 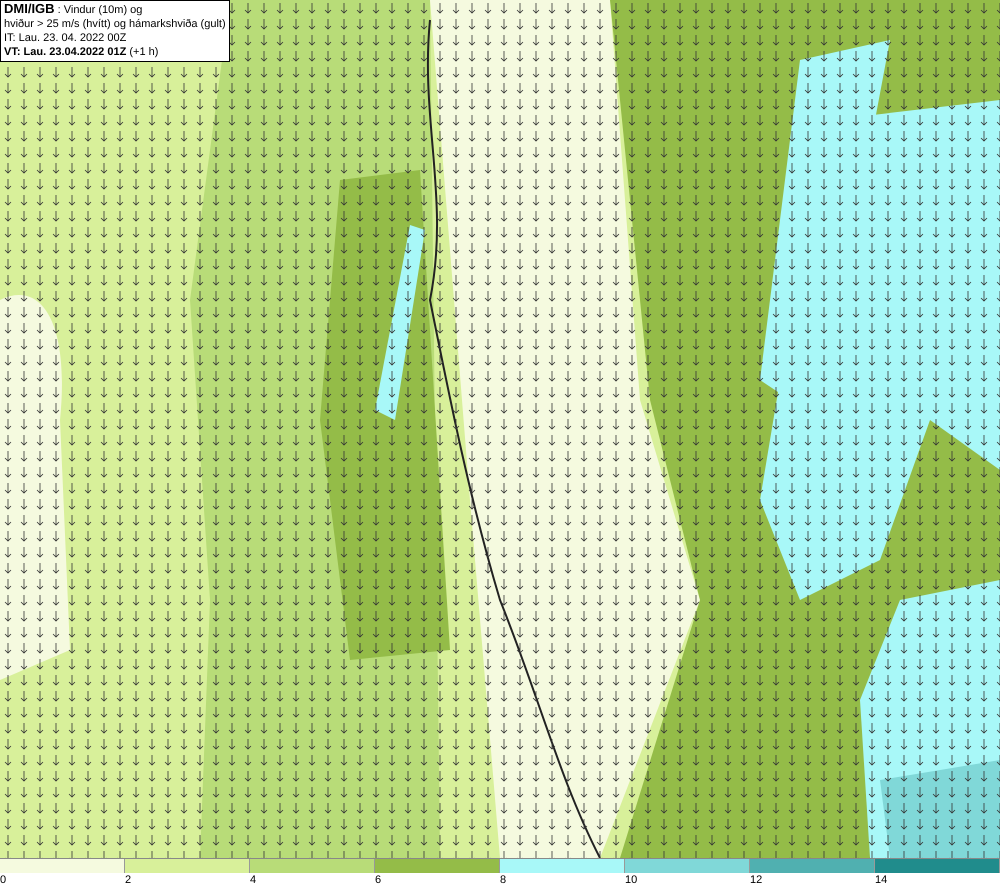 I want to click on legend-tick-label: 14, so click(x=881, y=880).